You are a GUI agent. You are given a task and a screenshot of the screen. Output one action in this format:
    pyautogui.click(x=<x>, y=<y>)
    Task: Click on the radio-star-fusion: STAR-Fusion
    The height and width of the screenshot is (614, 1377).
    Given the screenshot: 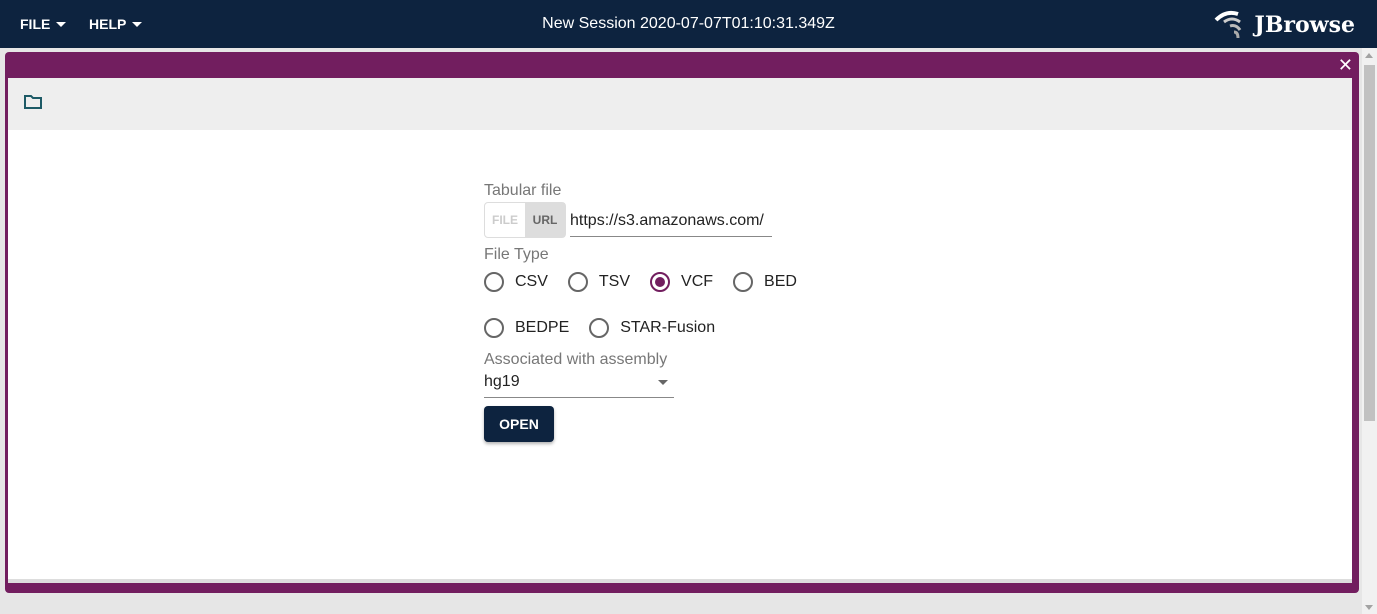 What is the action you would take?
    pyautogui.click(x=652, y=328)
    